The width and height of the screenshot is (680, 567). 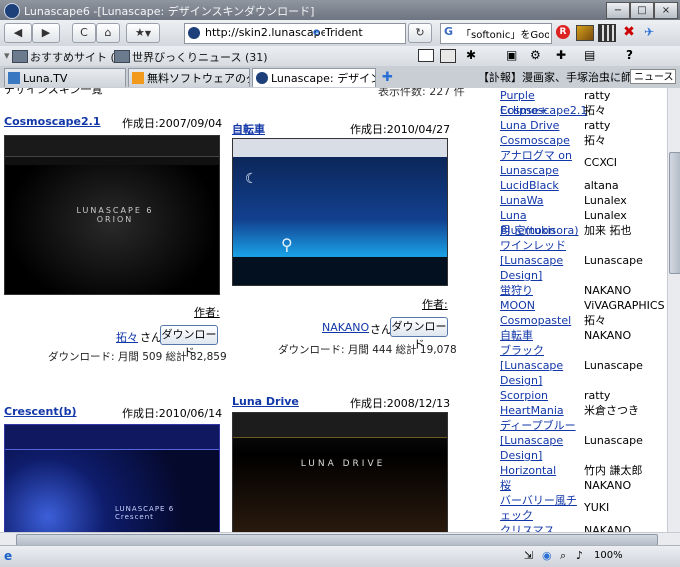 I want to click on news-dropdown: ニュース, so click(x=653, y=76).